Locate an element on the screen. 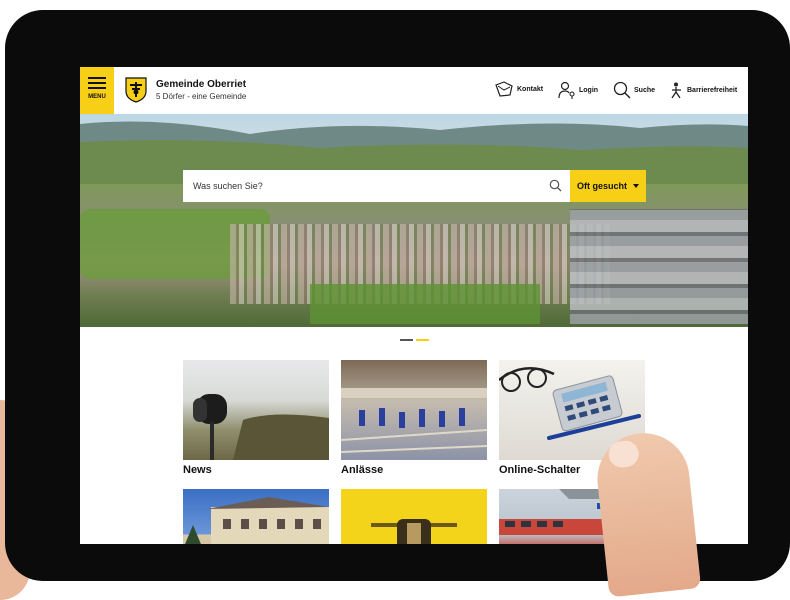  yellow-object-image is located at coordinates (414, 516).